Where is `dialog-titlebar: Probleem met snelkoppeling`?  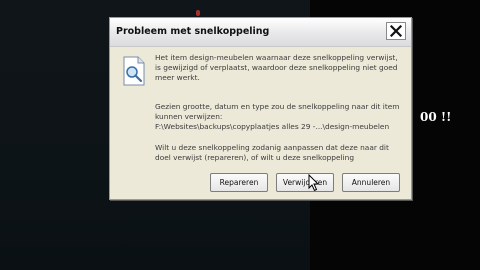
dialog-titlebar: Probleem met snelkoppeling is located at coordinates (260, 32).